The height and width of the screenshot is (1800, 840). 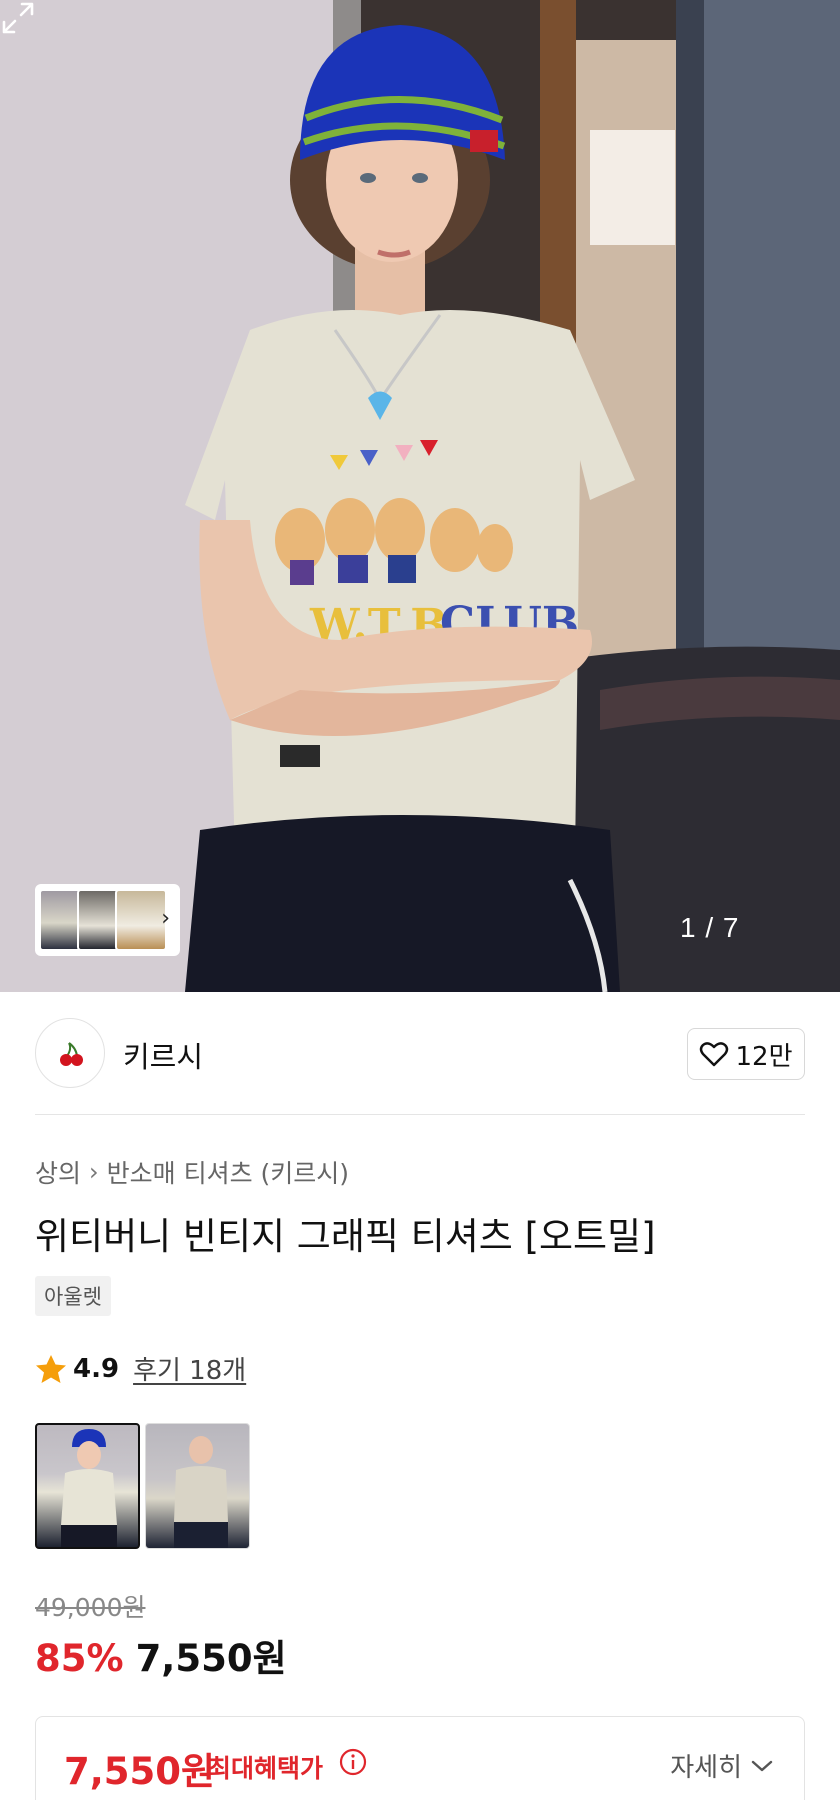 I want to click on price-row: 85% 7,550원, so click(x=161, y=1655).